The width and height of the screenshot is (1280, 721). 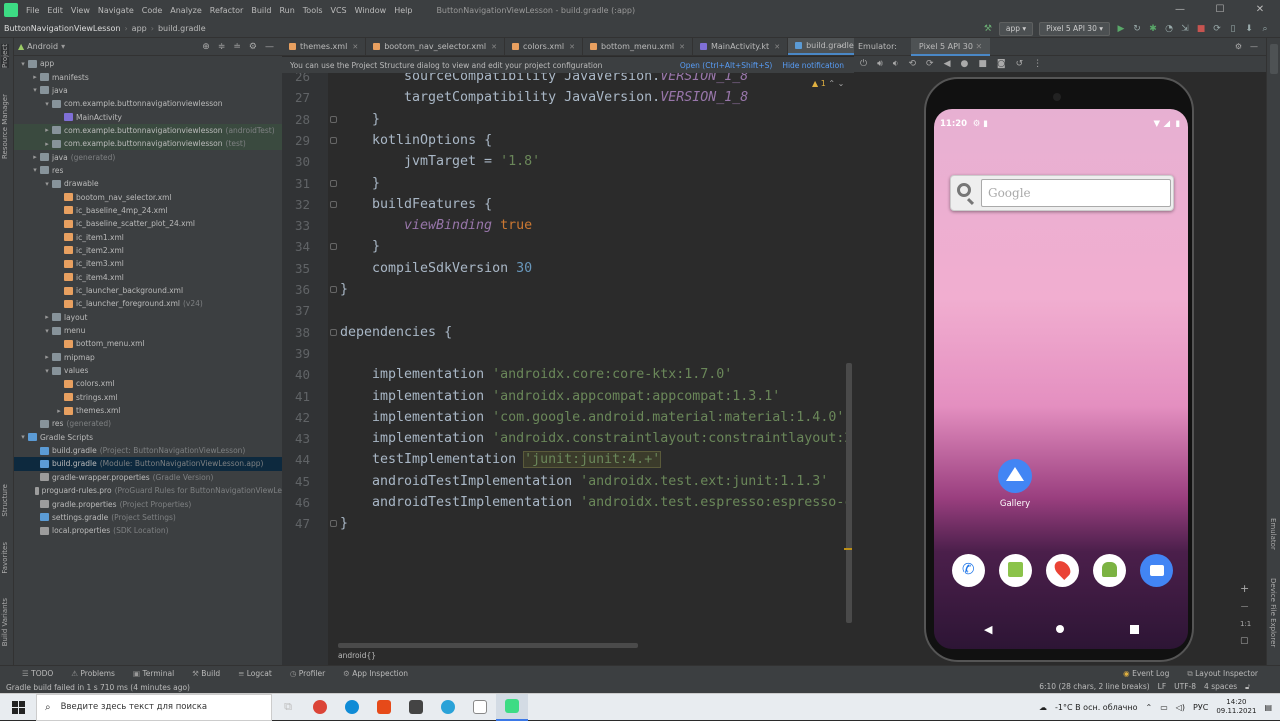 What do you see at coordinates (726, 65) in the screenshot?
I see `open-project-structure-link: Open (Ctrl+Alt+Shift+S)` at bounding box center [726, 65].